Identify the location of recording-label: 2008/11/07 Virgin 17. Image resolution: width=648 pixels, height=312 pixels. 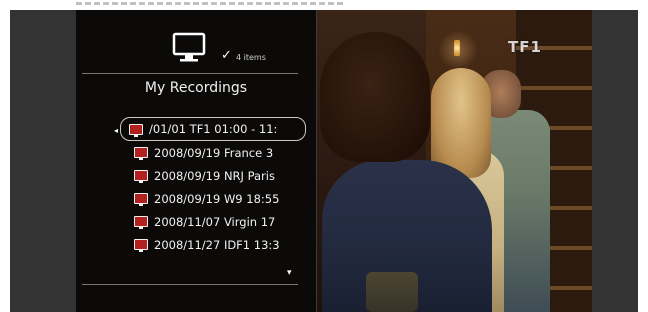
(215, 221).